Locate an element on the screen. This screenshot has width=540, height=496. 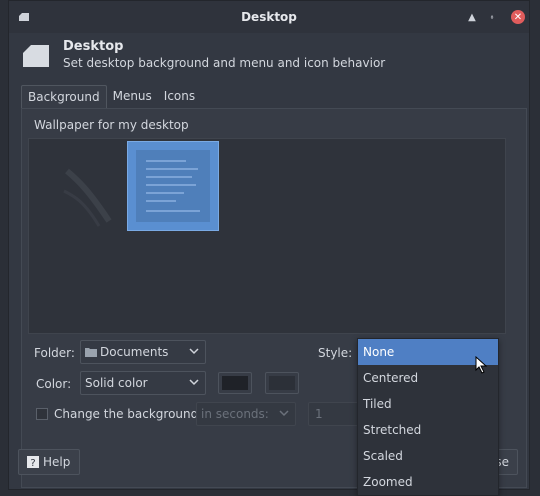
folder-value: Documents is located at coordinates (134, 352).